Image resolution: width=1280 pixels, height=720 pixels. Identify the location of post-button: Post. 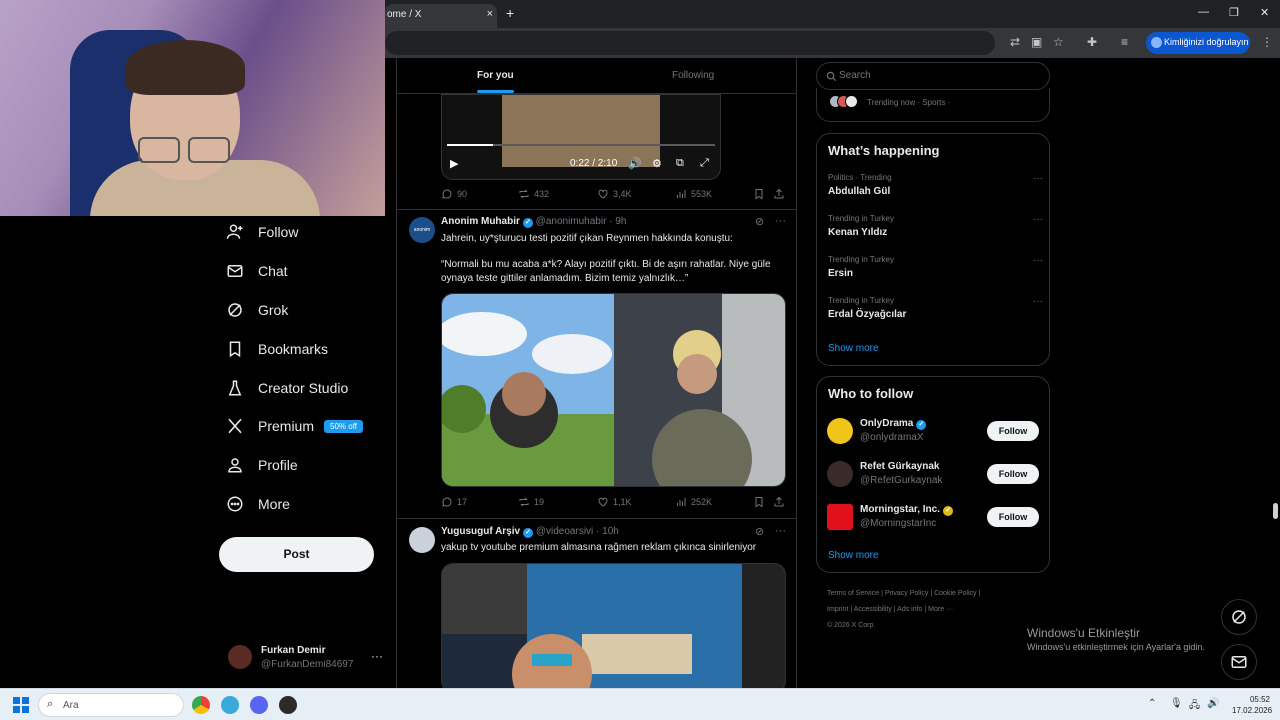
(296, 554).